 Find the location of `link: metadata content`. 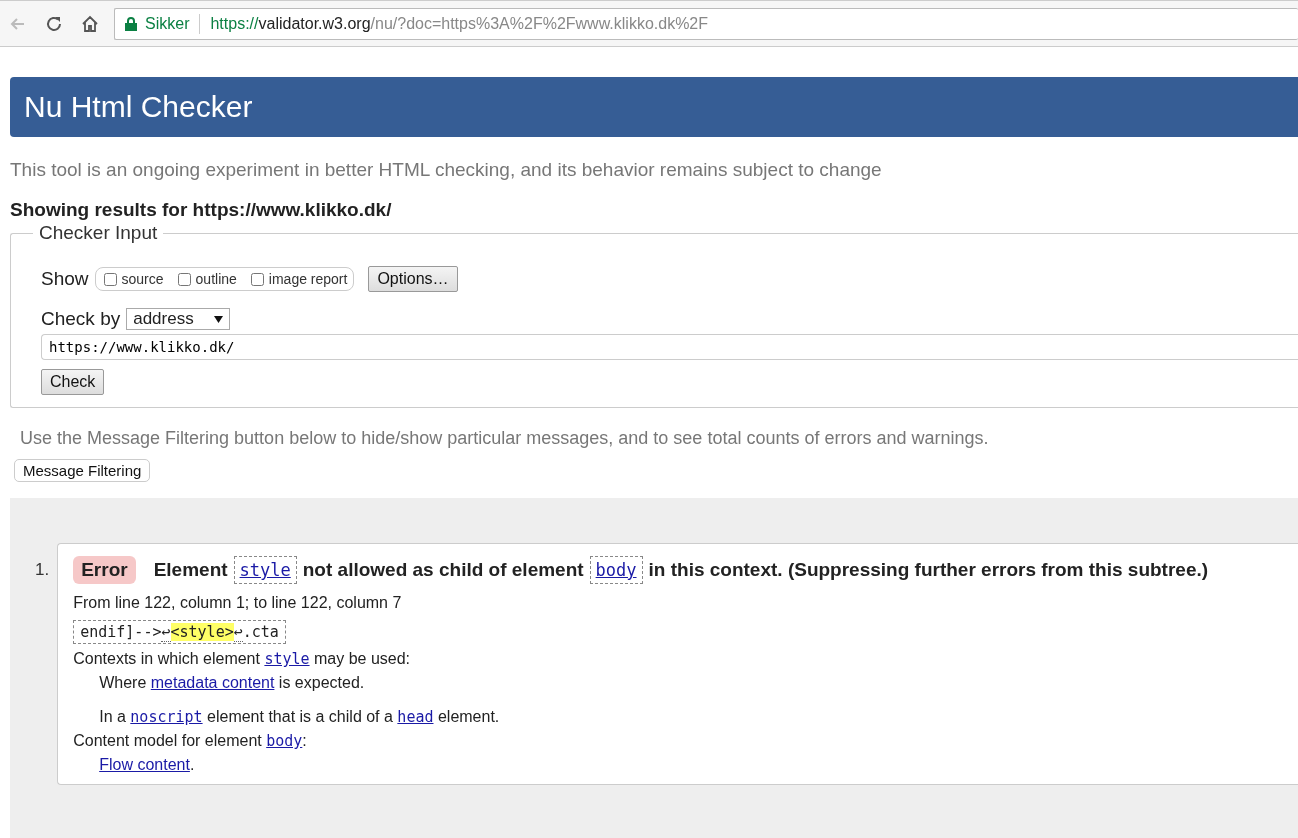

link: metadata content is located at coordinates (212, 682).